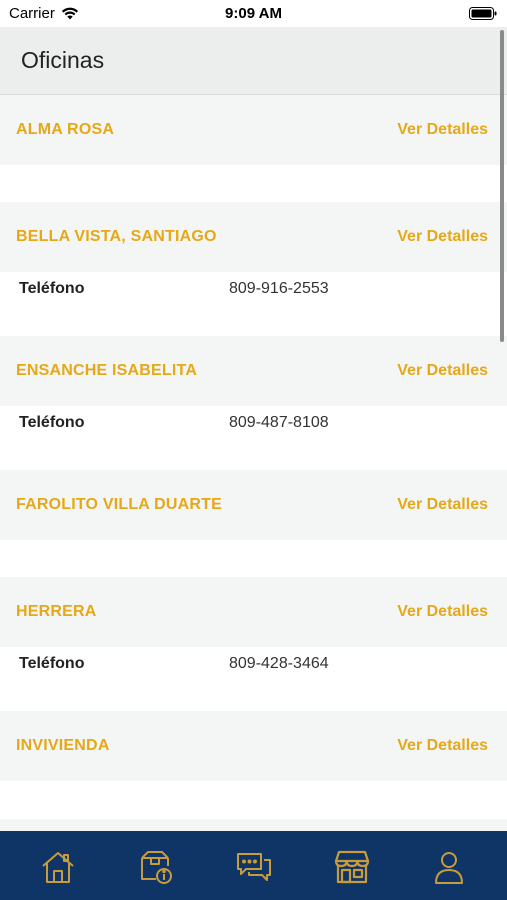 Image resolution: width=507 pixels, height=900 pixels. What do you see at coordinates (253, 237) in the screenshot?
I see `office-header: BELLA VISTA, SANTIAGO Ver Detalles` at bounding box center [253, 237].